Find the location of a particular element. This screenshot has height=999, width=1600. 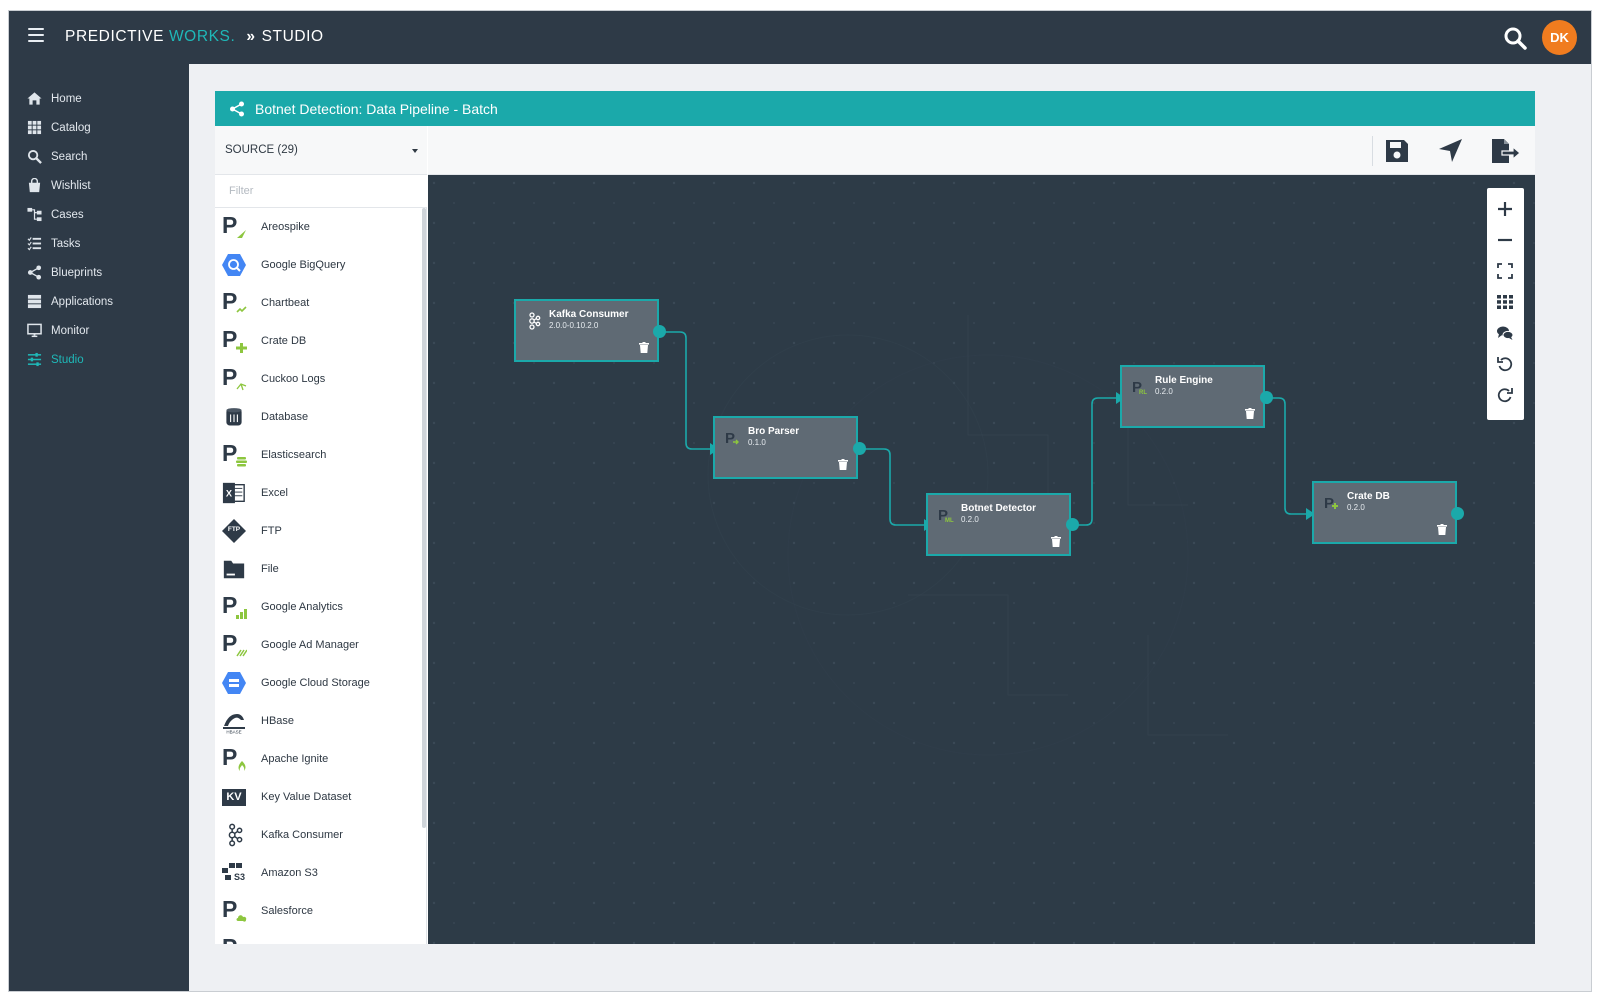

plugin-ml-icon: PML is located at coordinates (946, 515).